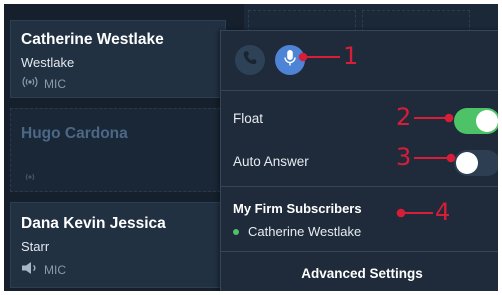 Image resolution: width=502 pixels, height=295 pixels. I want to click on contact-subtitle: Starr, so click(35, 246).